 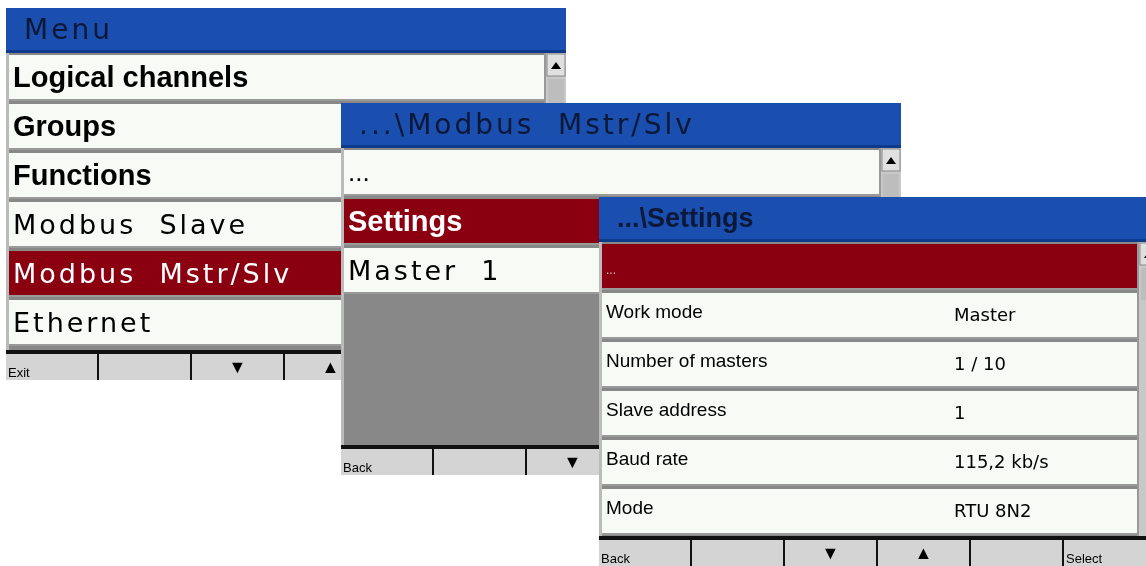 What do you see at coordinates (960, 412) in the screenshot?
I see `setting-value: 1` at bounding box center [960, 412].